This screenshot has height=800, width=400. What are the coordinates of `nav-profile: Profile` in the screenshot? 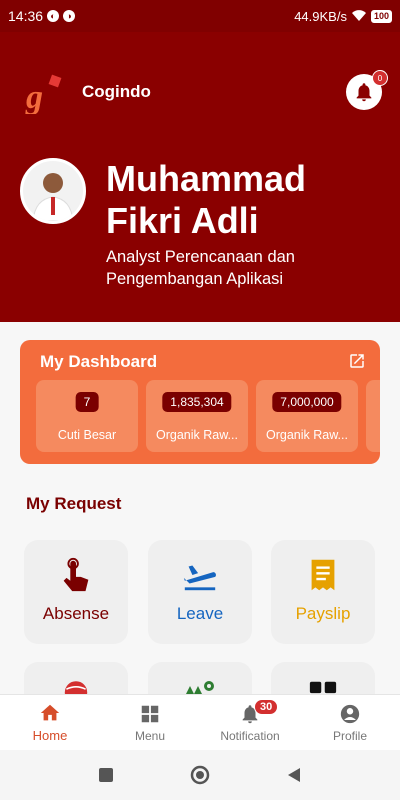 It's located at (350, 722).